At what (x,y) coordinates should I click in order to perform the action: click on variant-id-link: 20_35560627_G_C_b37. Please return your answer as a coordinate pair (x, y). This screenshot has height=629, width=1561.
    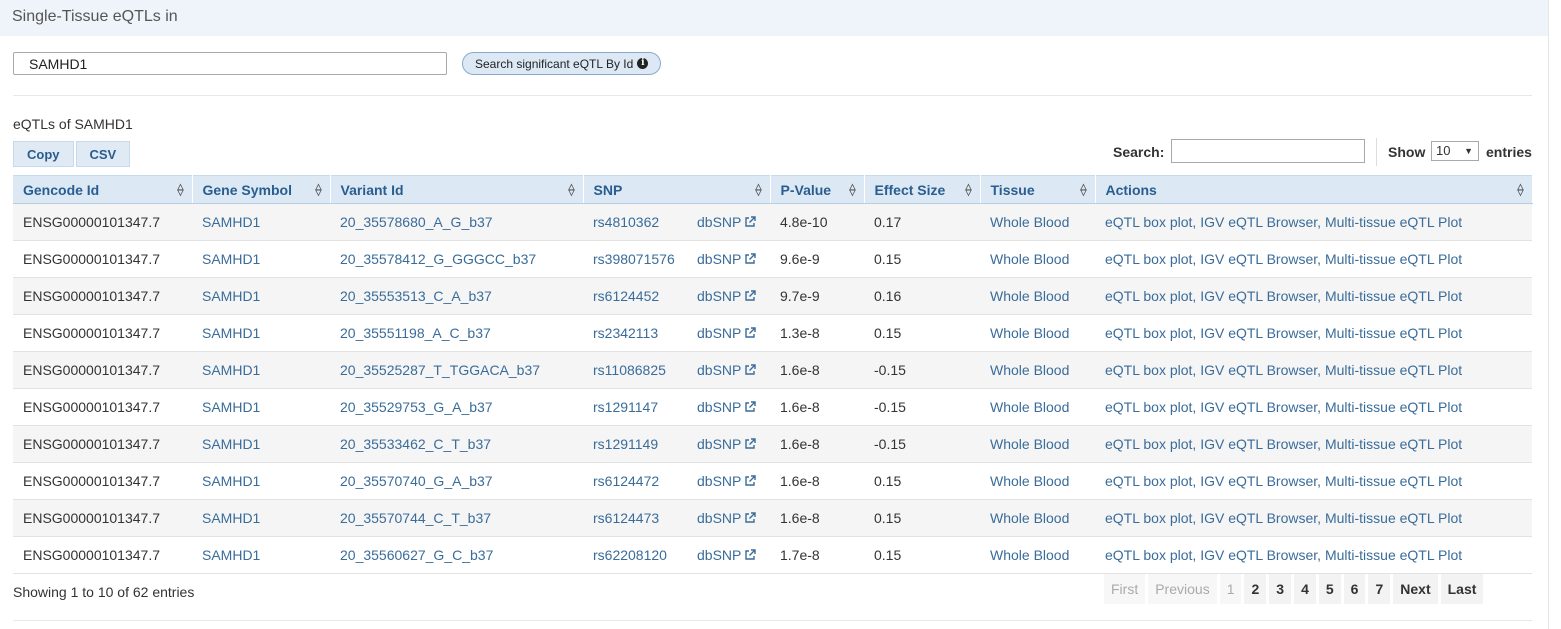
    Looking at the image, I should click on (416, 555).